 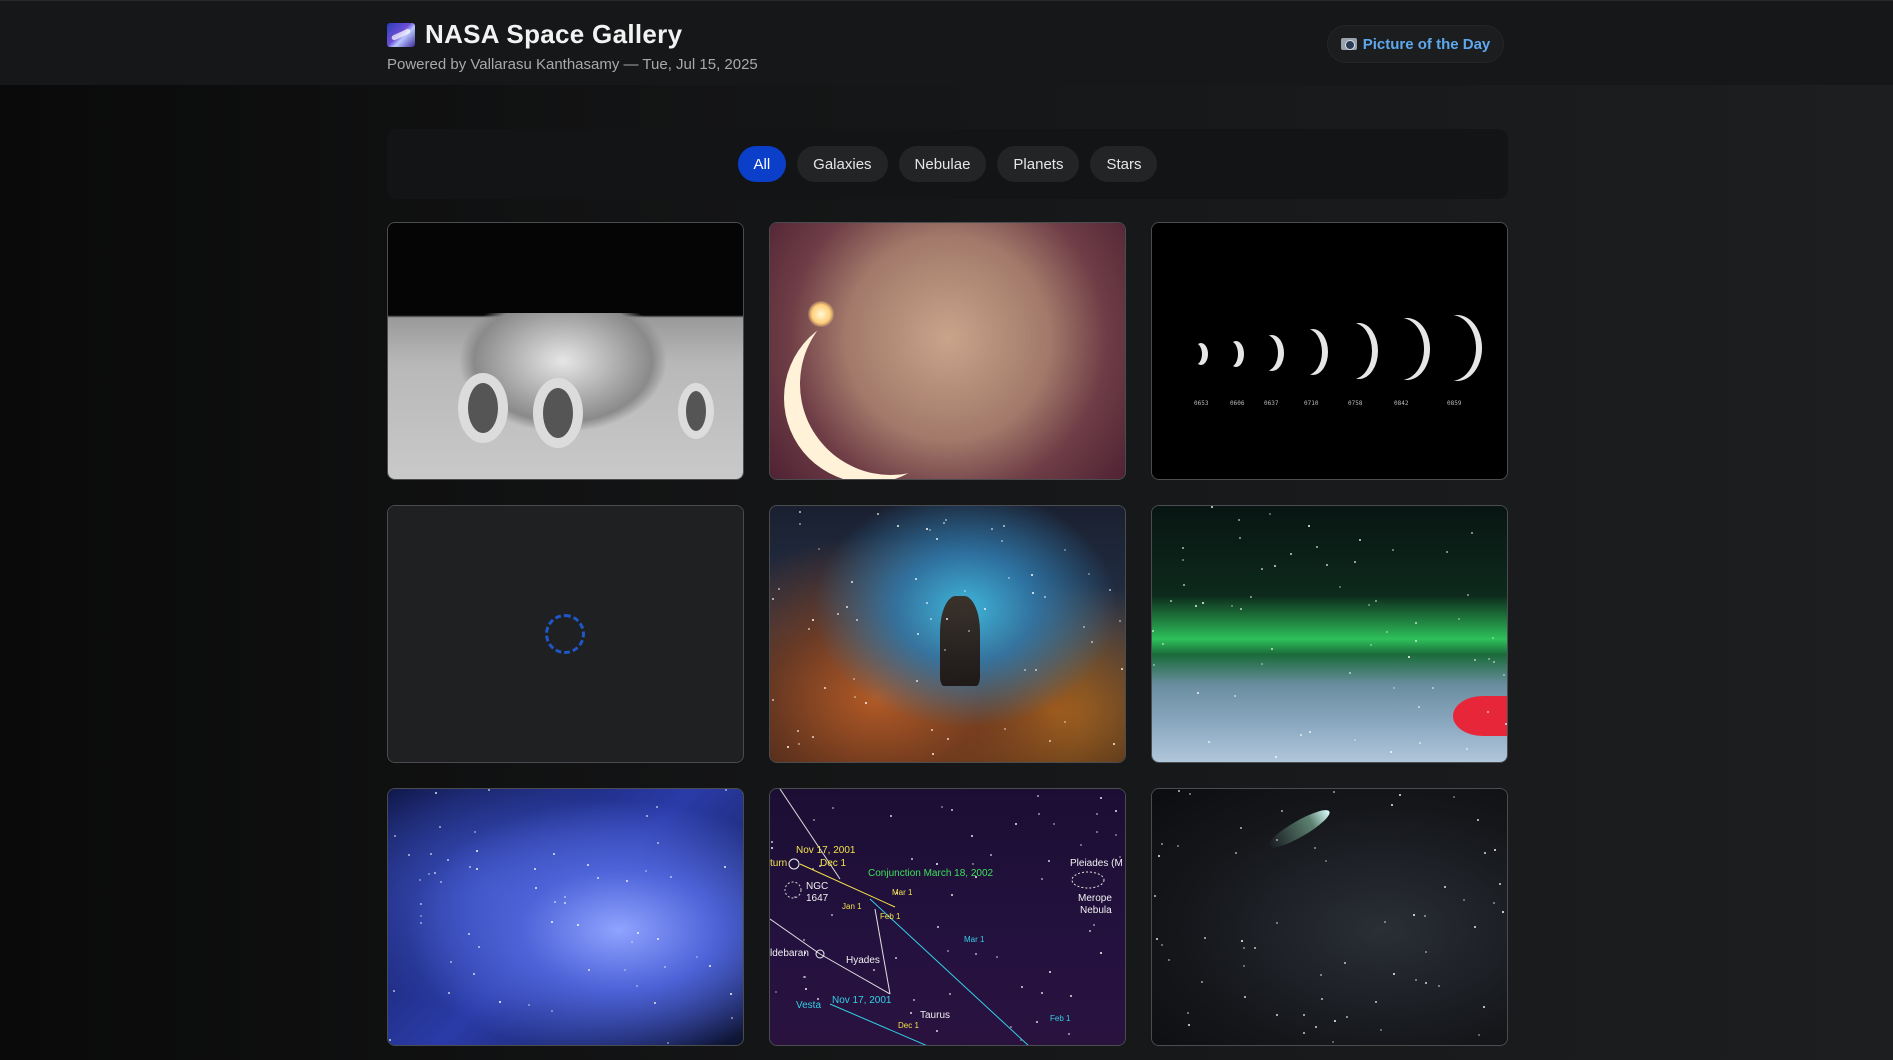 What do you see at coordinates (779, 863) in the screenshot?
I see `chart-label: turn` at bounding box center [779, 863].